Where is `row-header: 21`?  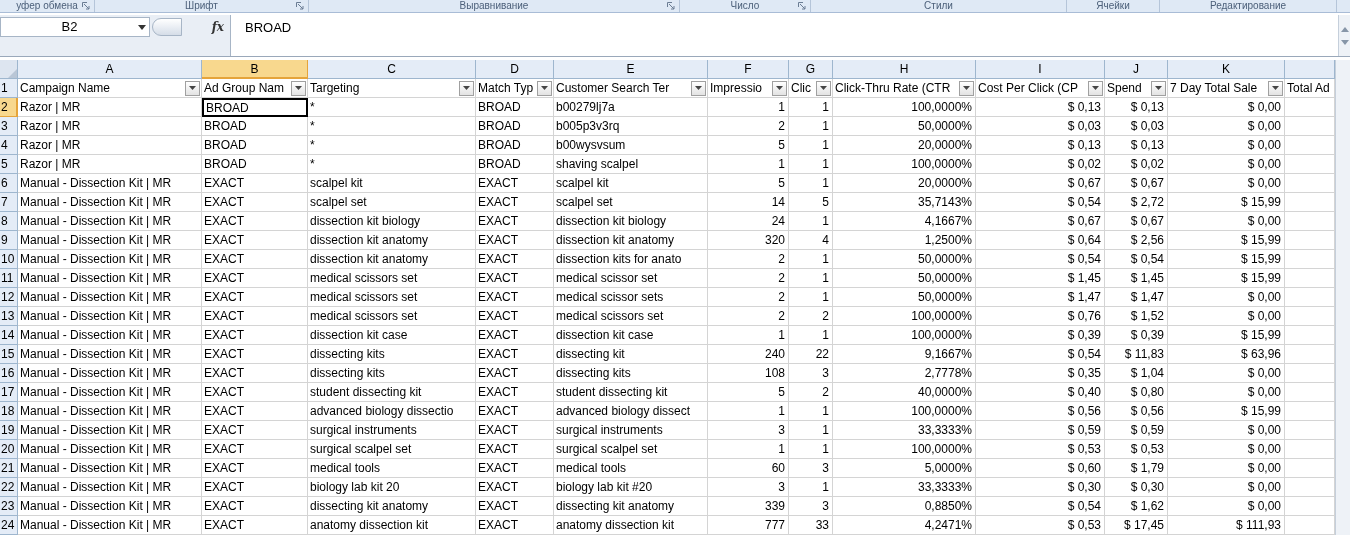
row-header: 21 is located at coordinates (9, 468).